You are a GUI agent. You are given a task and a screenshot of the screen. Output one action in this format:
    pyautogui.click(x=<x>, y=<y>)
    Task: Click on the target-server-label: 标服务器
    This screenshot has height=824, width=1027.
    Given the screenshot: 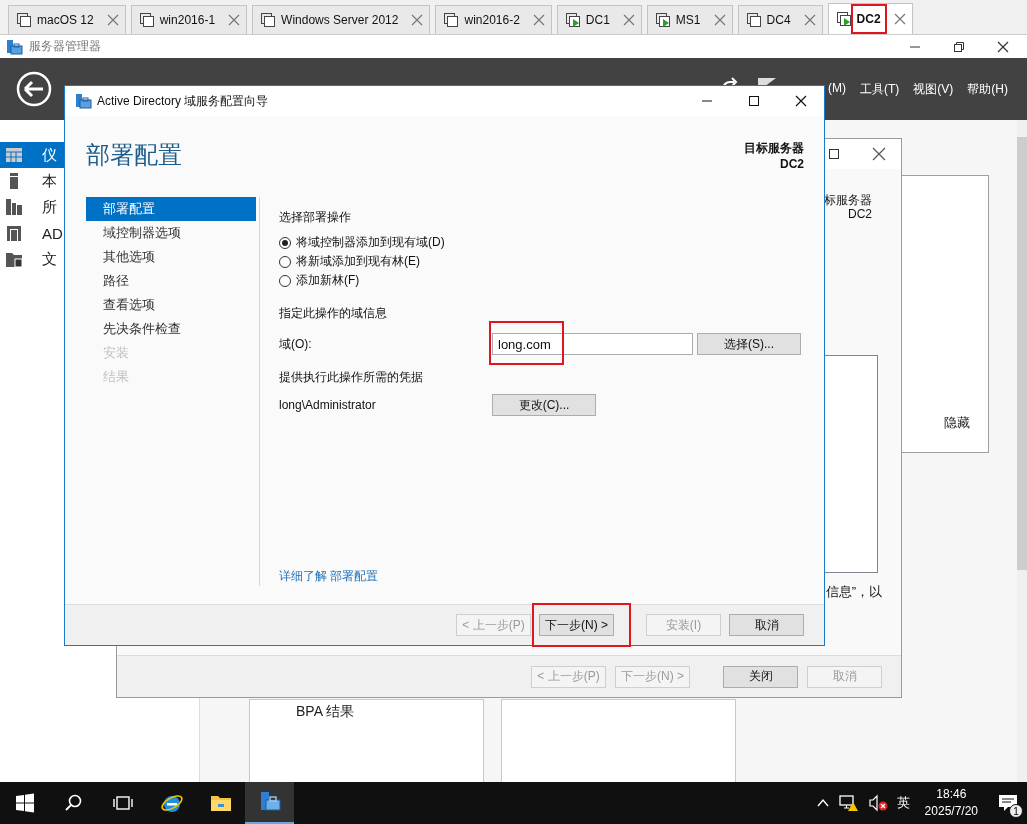 What is the action you would take?
    pyautogui.click(x=848, y=200)
    